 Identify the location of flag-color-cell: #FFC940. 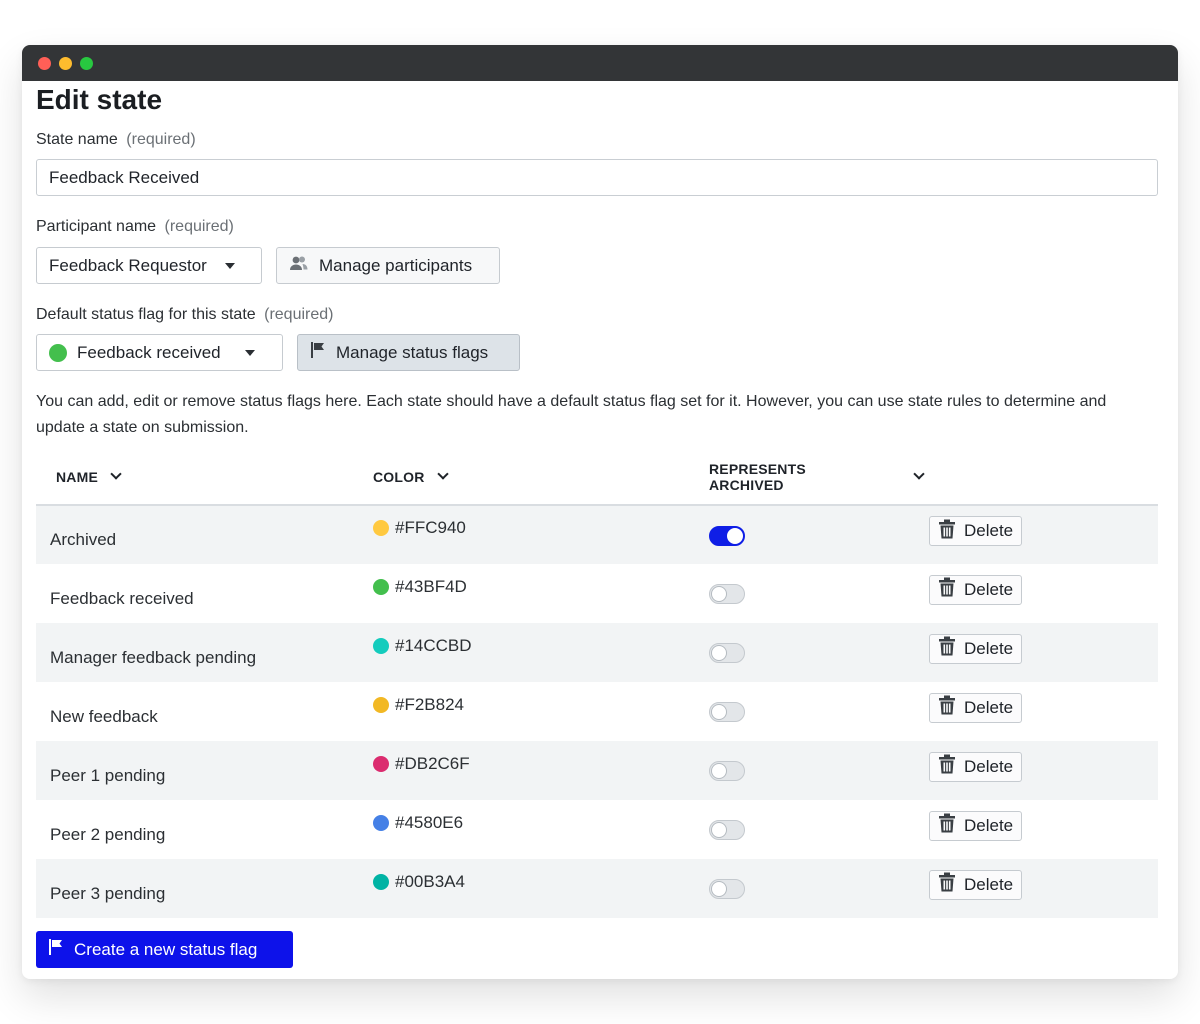
(541, 534).